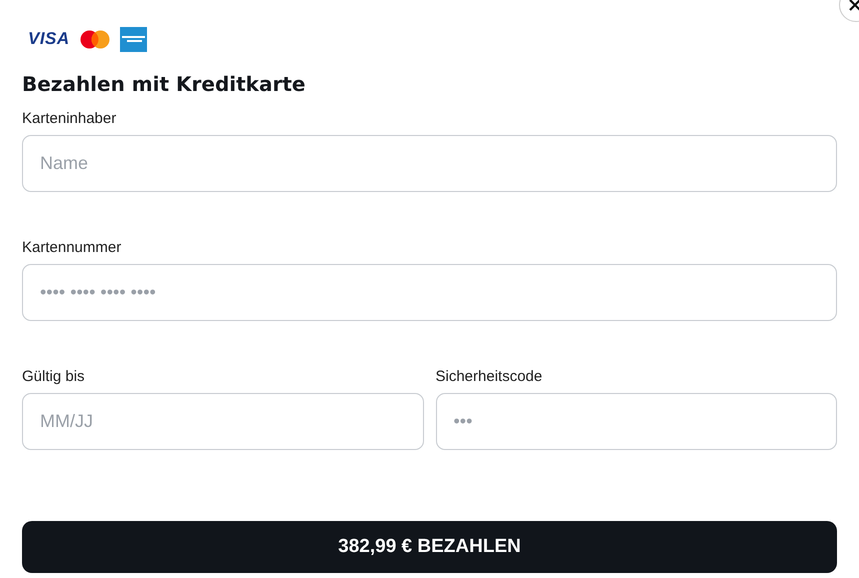 The height and width of the screenshot is (578, 859). I want to click on close-icon, so click(854, 5).